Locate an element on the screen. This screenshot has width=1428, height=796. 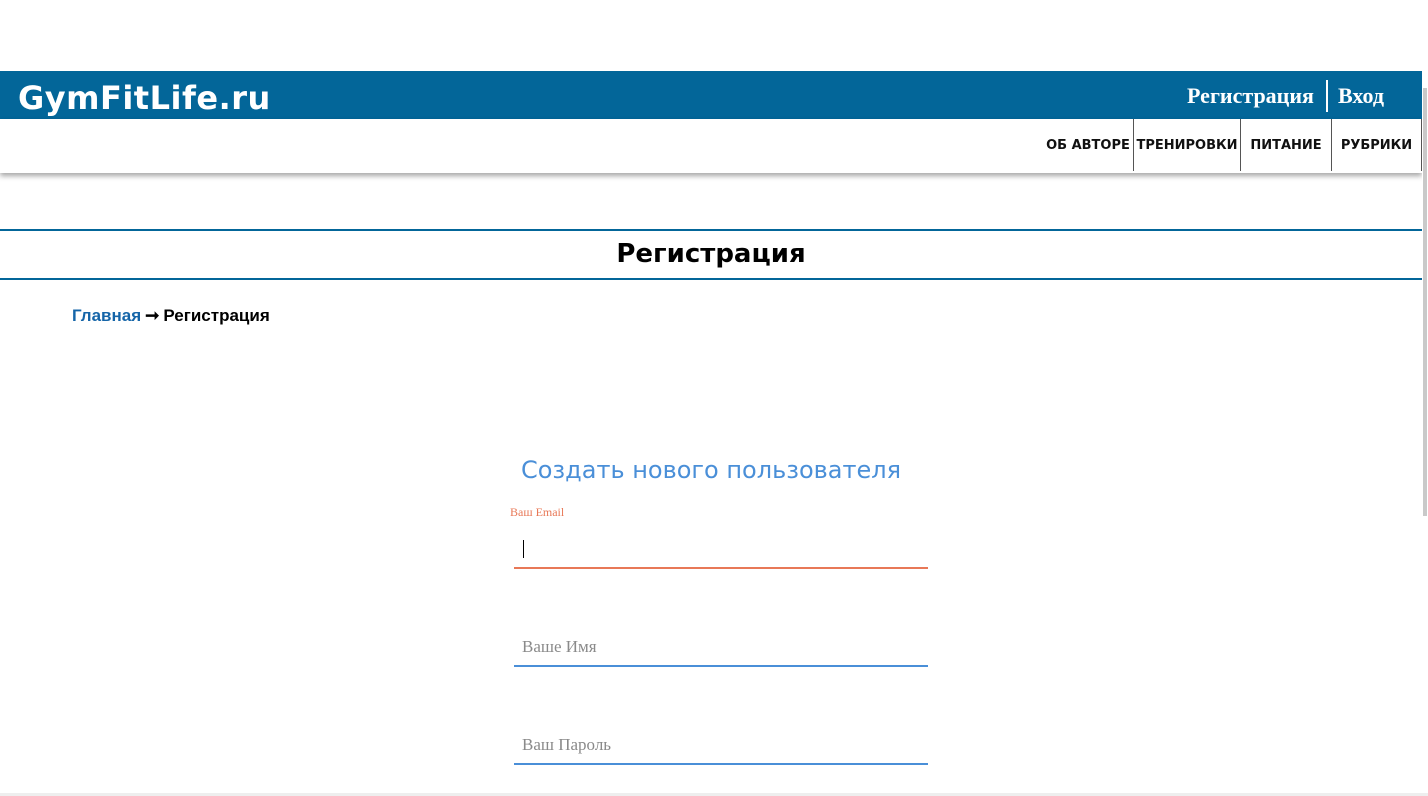
login-link: Вход is located at coordinates (1361, 96).